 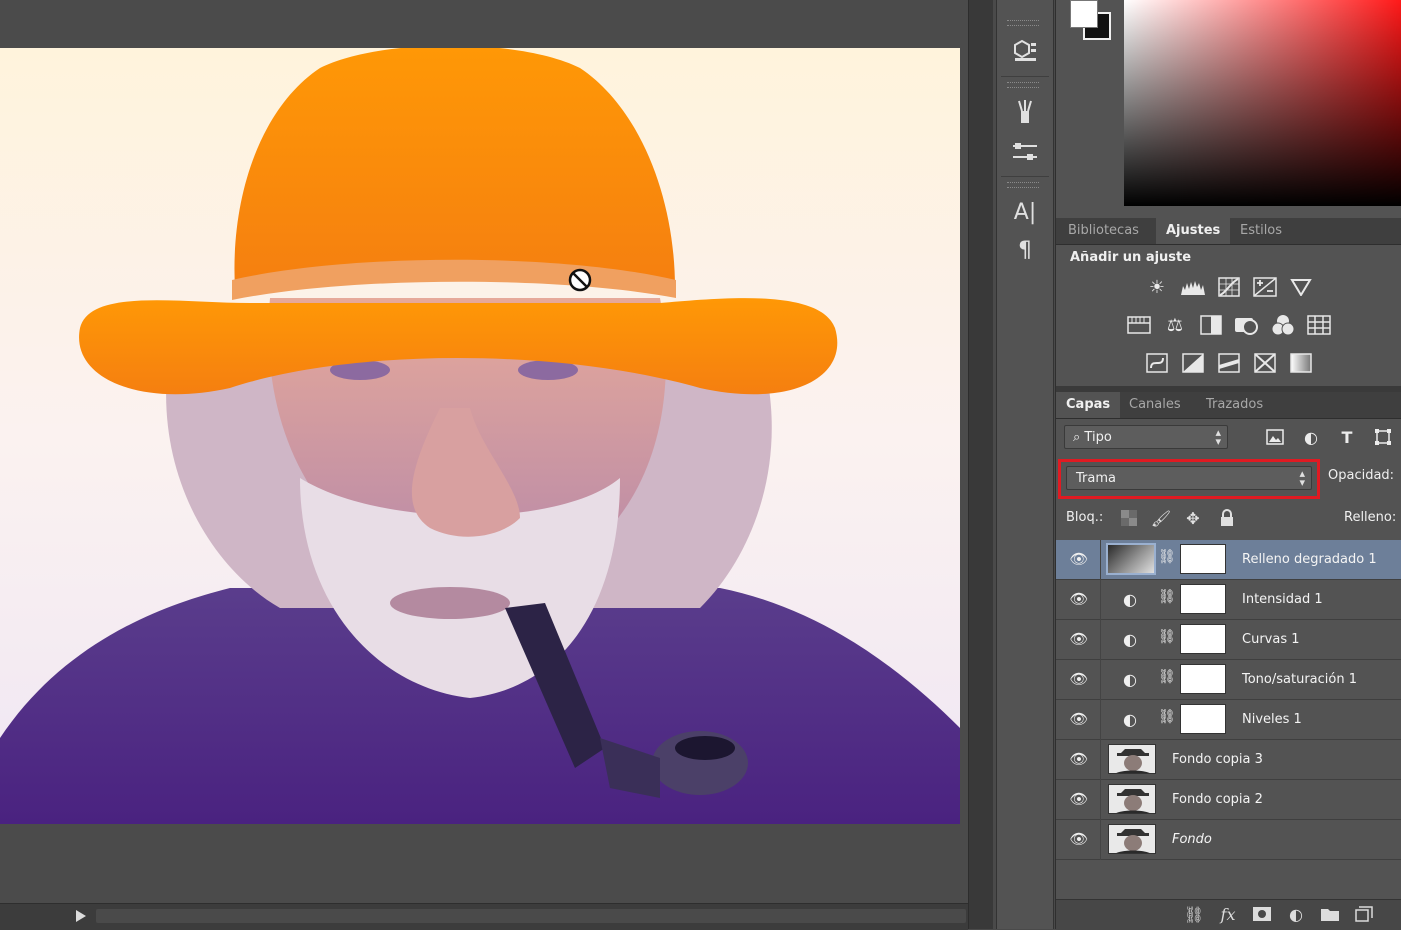 What do you see at coordinates (1025, 112) in the screenshot?
I see `brush-presets-icon` at bounding box center [1025, 112].